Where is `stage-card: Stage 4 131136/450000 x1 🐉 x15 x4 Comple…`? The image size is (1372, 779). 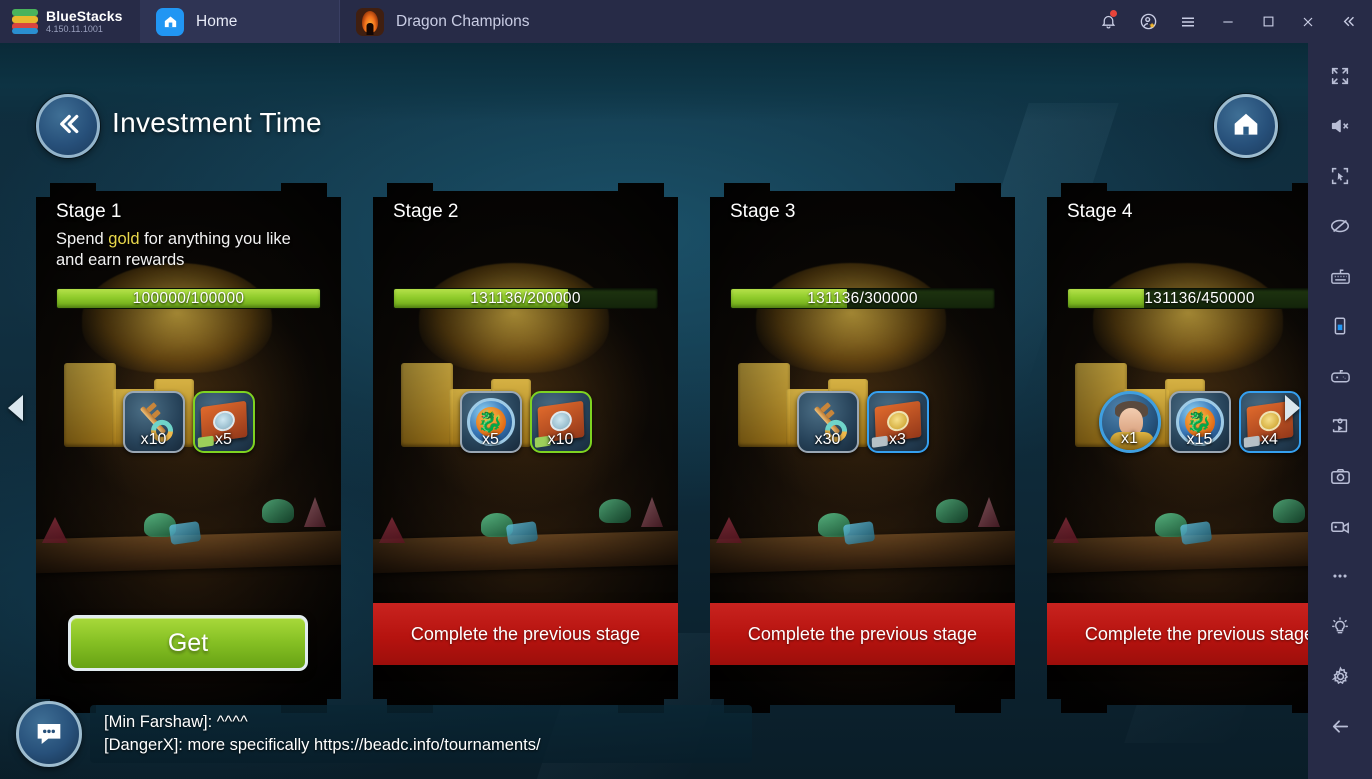
stage-card: Stage 4 131136/450000 x1 🐉 x15 x4 Comple… is located at coordinates (1177, 448).